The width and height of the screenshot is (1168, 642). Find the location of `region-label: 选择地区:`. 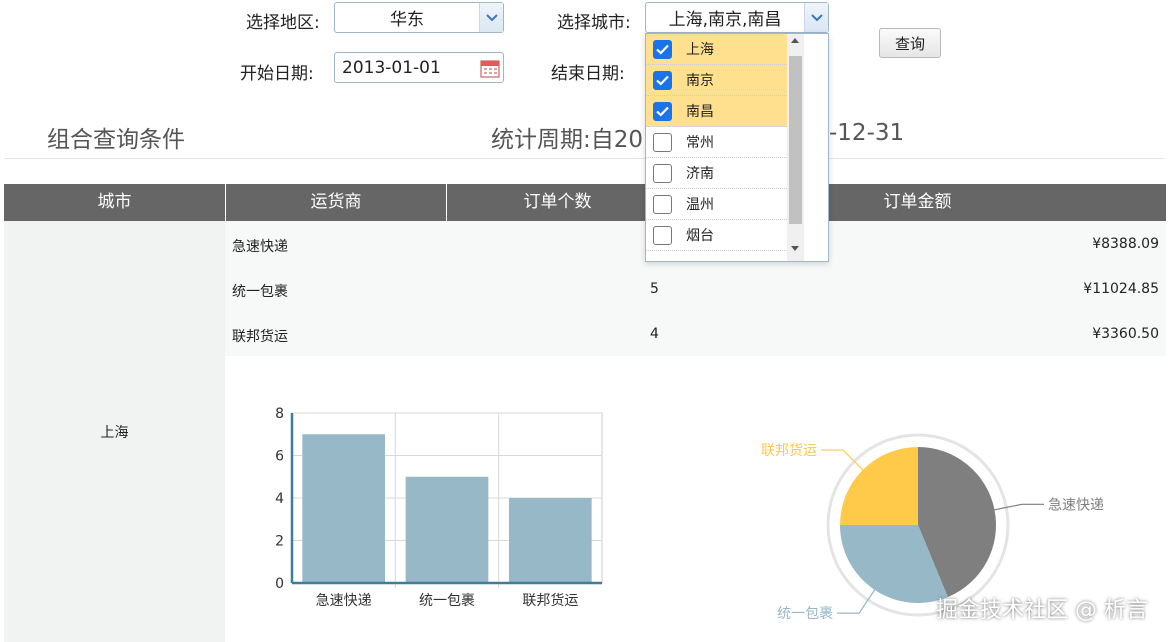

region-label: 选择地区: is located at coordinates (283, 23).